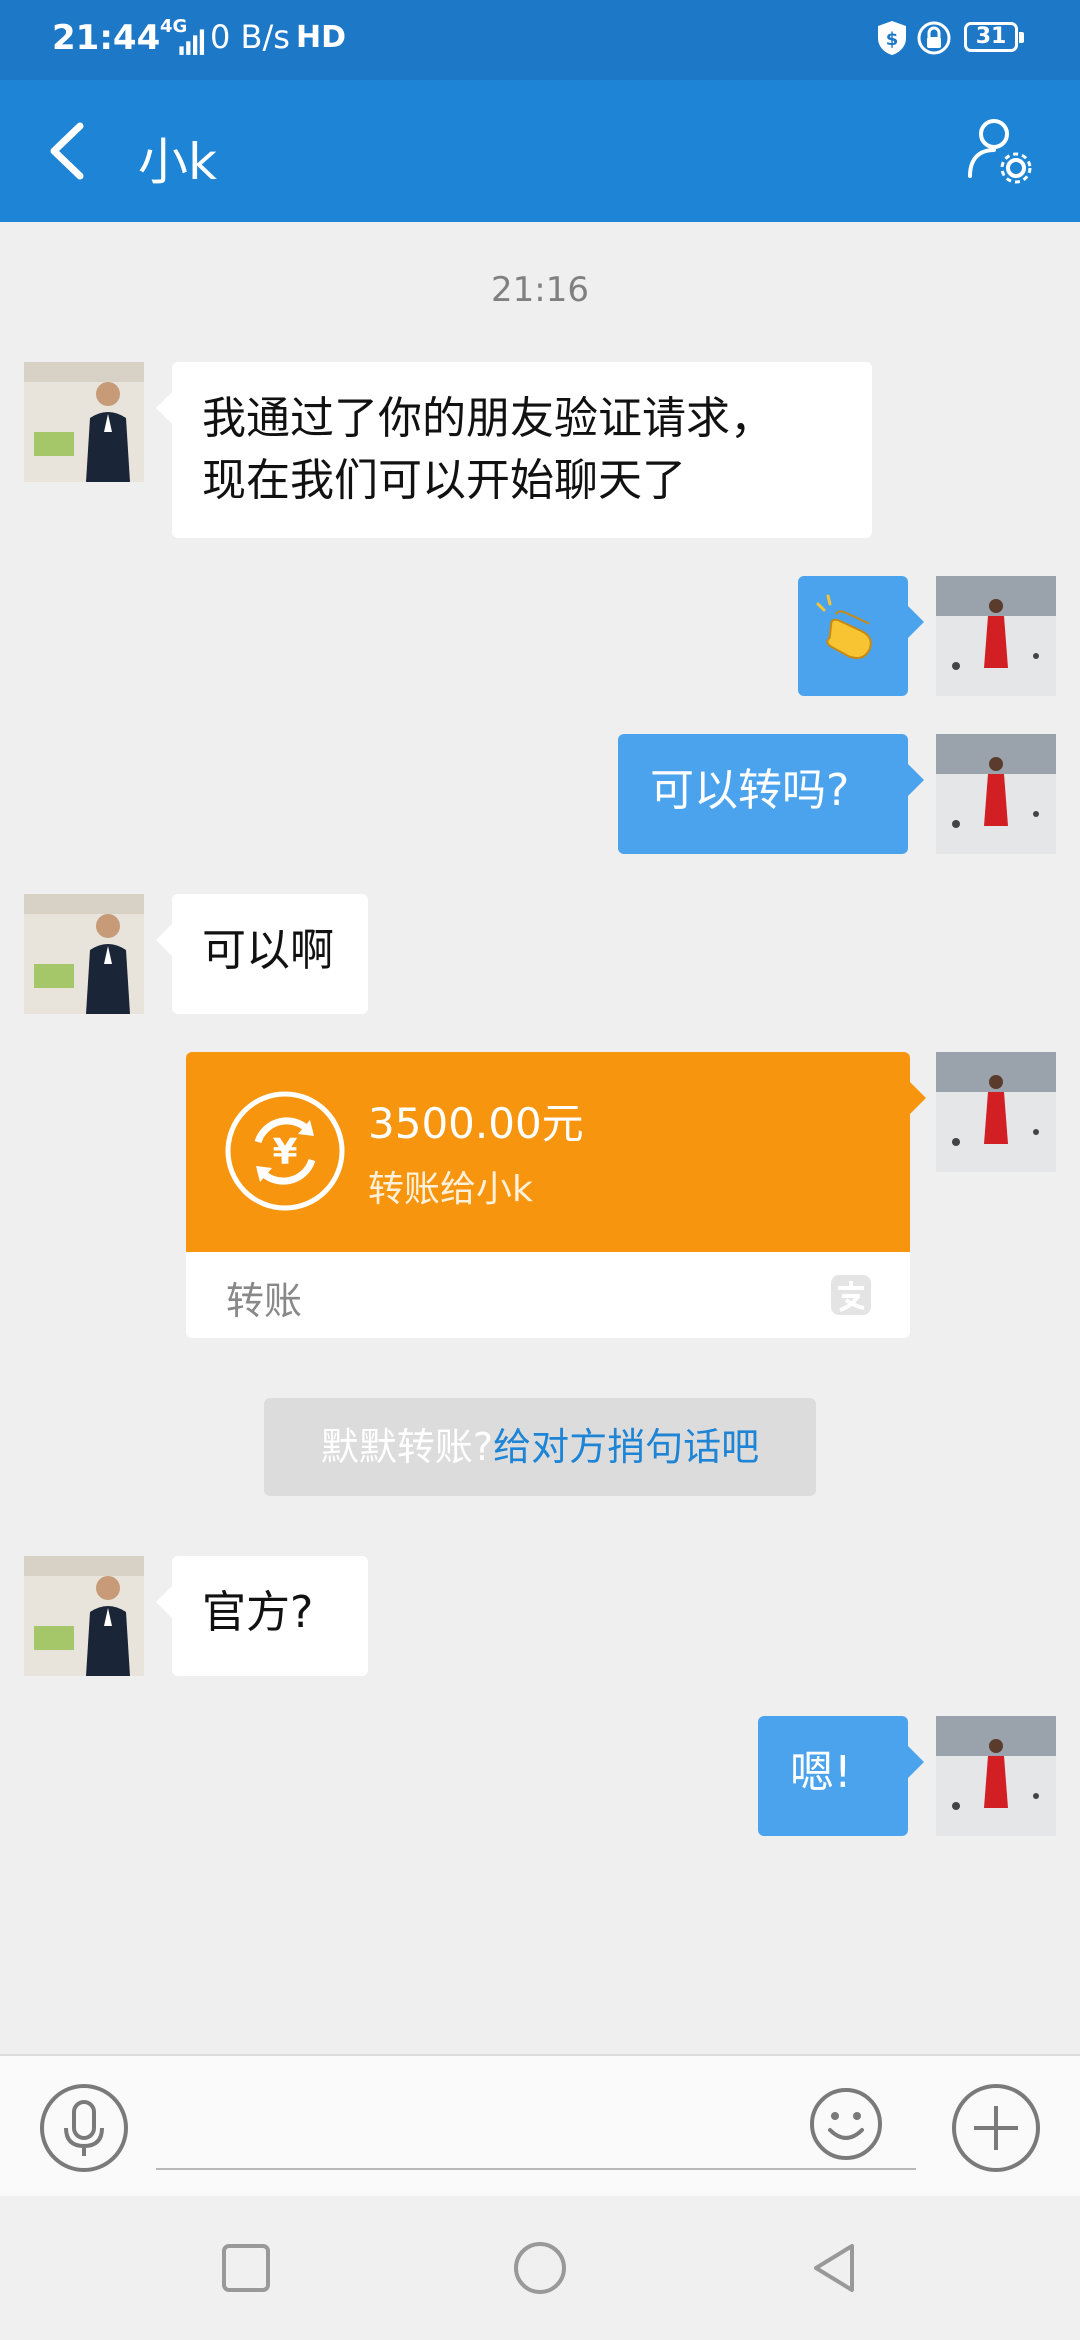  I want to click on transfer-yuan-icon: ¥, so click(285, 1151).